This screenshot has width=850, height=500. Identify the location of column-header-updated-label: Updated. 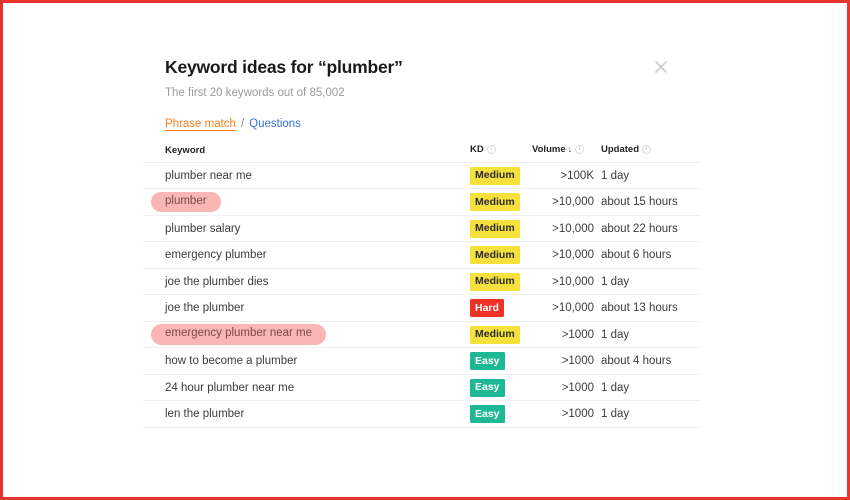
(620, 149).